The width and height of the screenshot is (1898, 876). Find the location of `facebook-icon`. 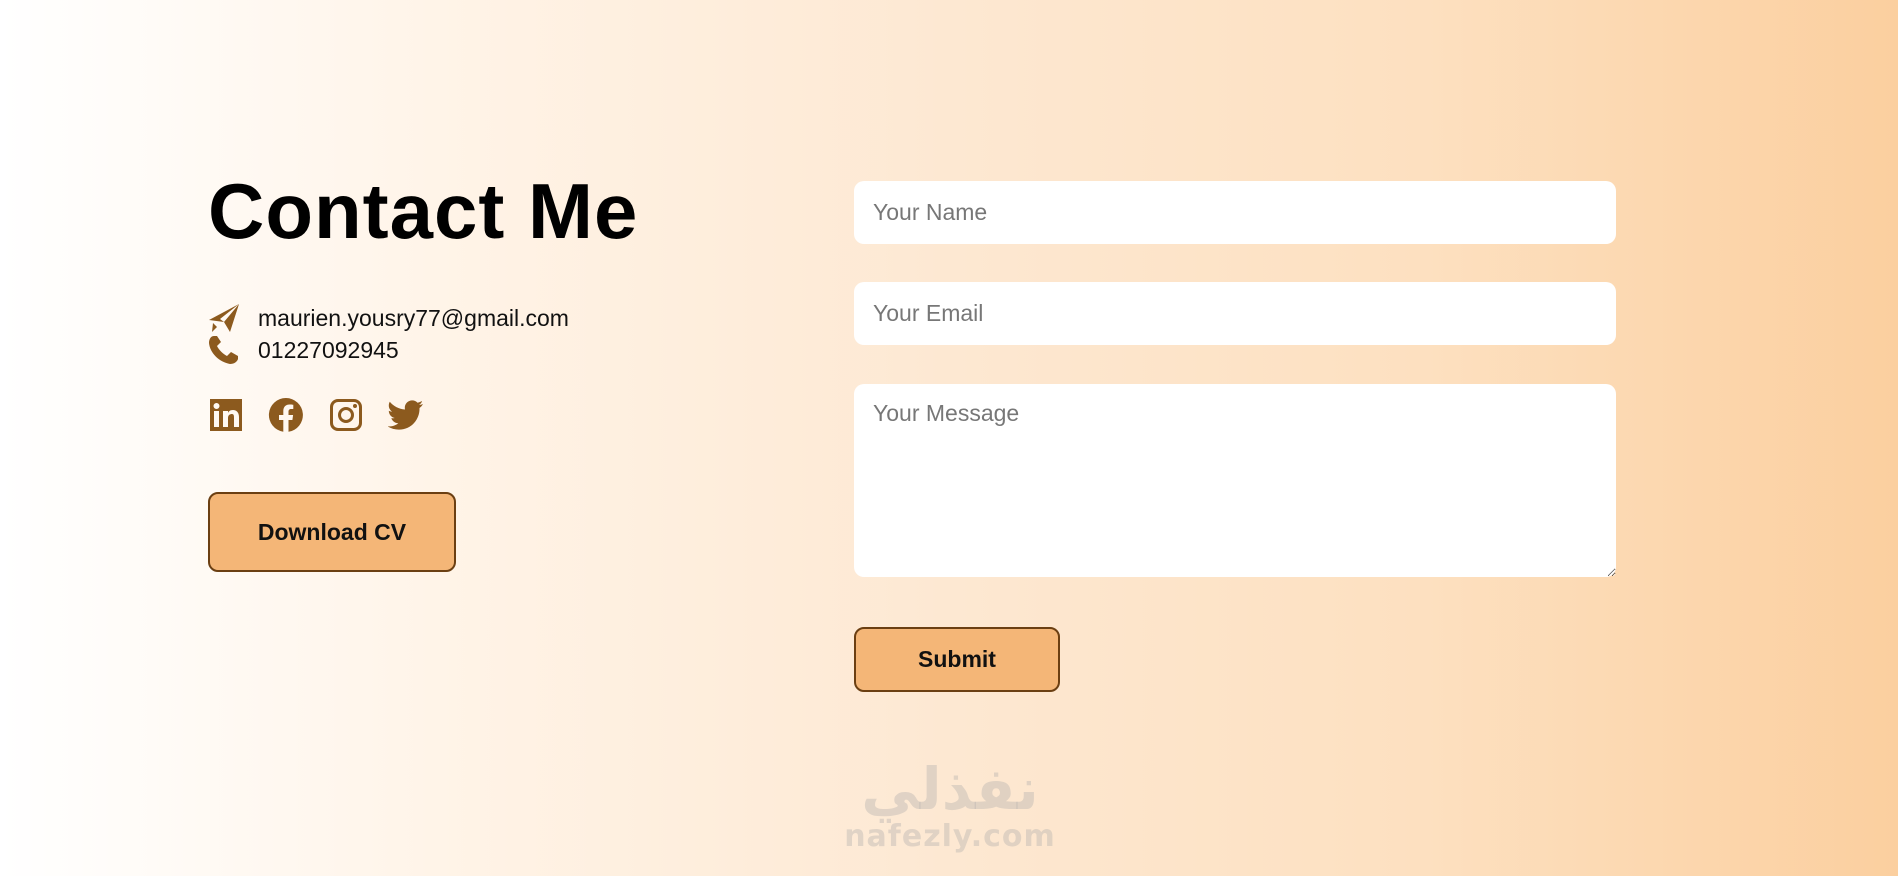

facebook-icon is located at coordinates (286, 415).